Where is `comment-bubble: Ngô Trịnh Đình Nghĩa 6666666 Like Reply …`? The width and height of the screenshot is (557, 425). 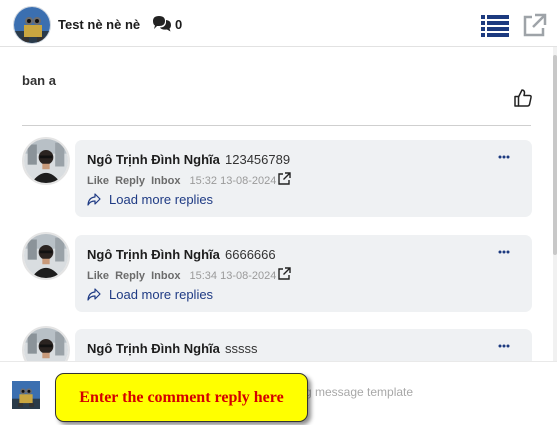 comment-bubble: Ngô Trịnh Đình Nghĩa 6666666 Like Reply … is located at coordinates (303, 273).